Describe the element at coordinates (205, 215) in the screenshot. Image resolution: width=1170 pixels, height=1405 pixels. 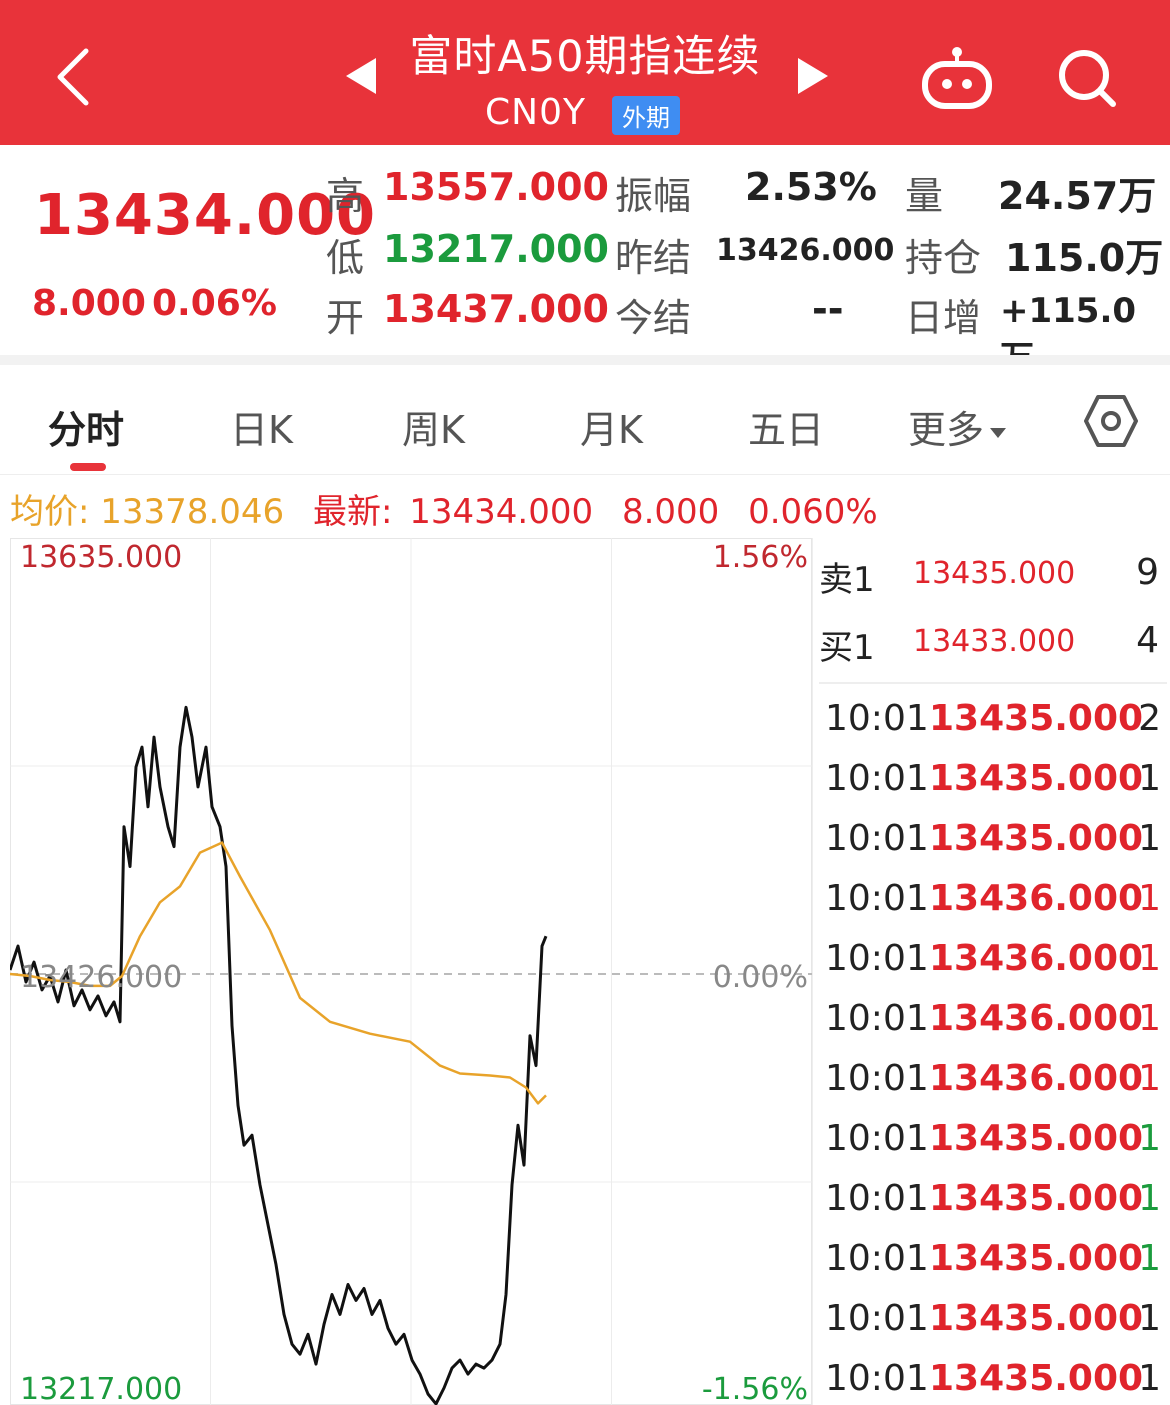
I see `last-price: 13434.000` at that location.